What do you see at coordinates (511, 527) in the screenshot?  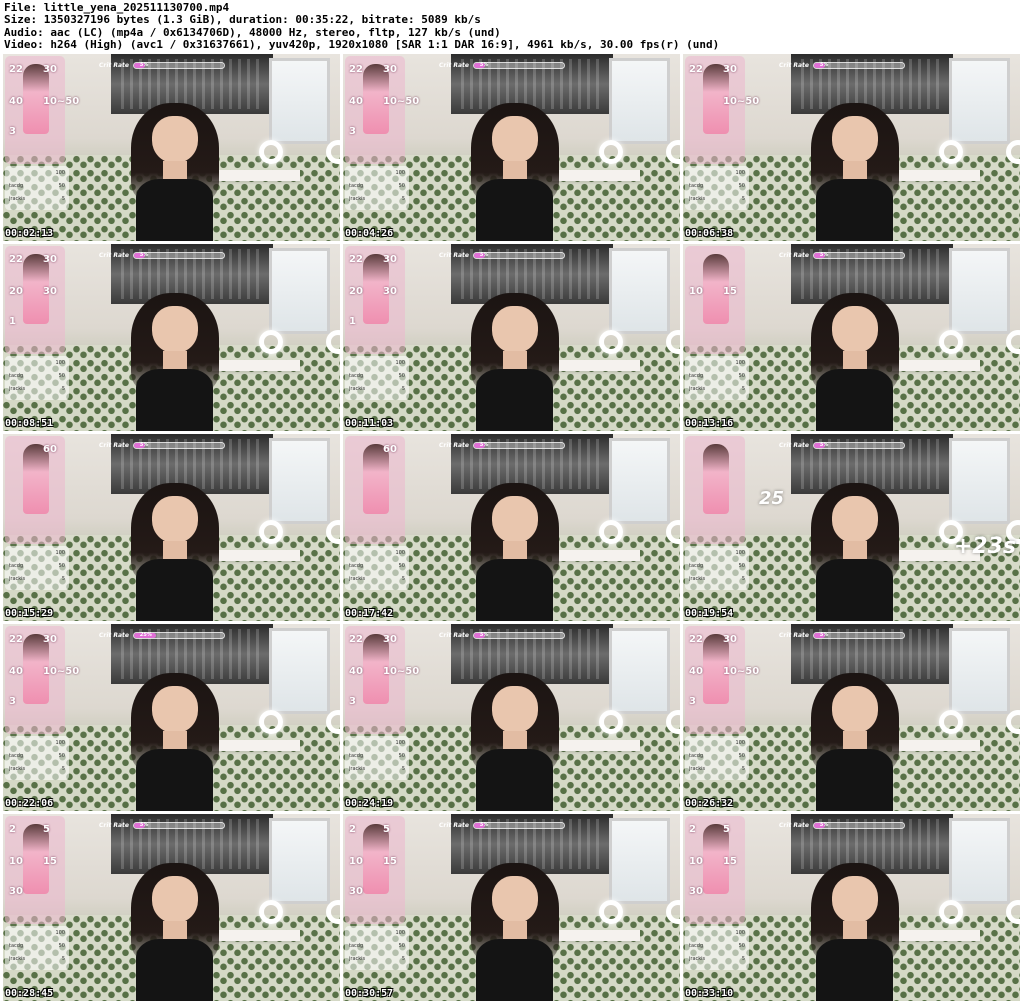 I see `video-frame-thumbnail: Crit Rate 5% 60 100 tacdg 50 jrackis 5 00:17:42` at bounding box center [511, 527].